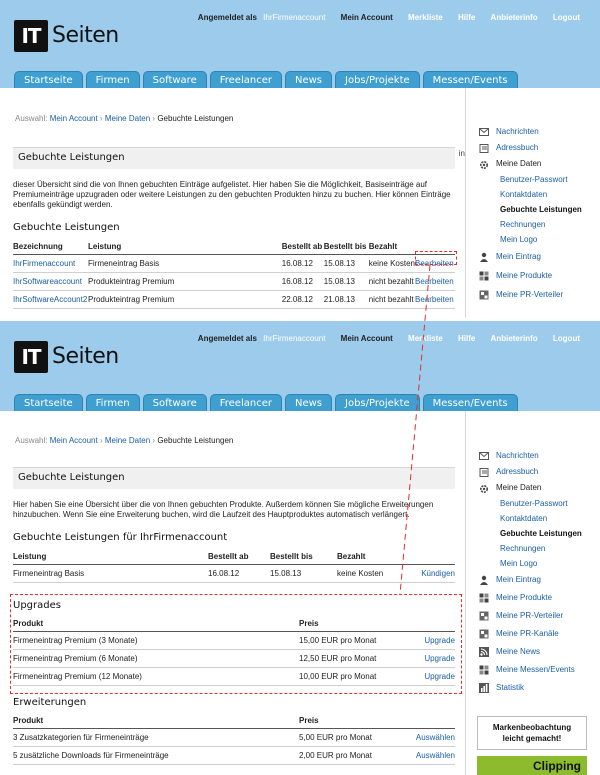 Image resolution: width=600 pixels, height=775 pixels. I want to click on envelope-icon, so click(484, 132).